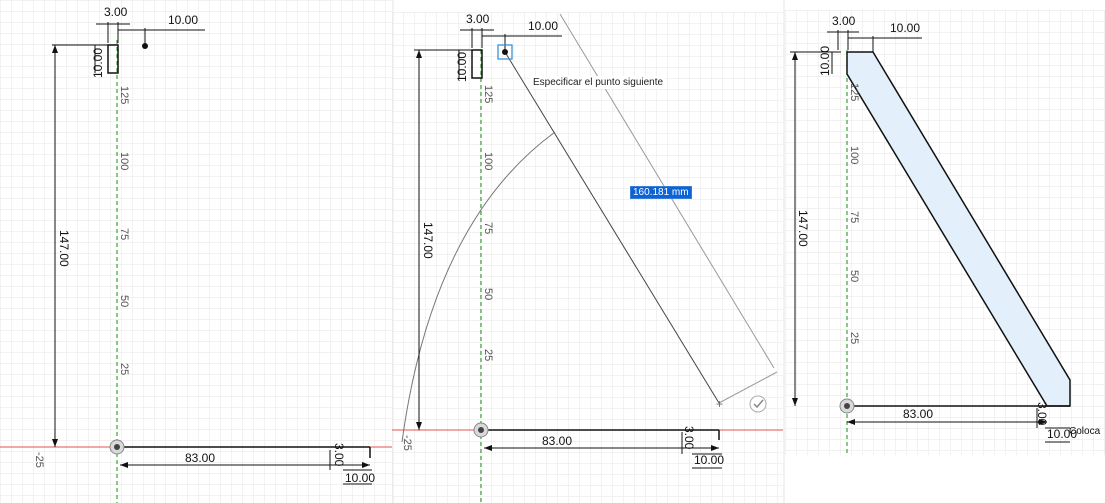 This screenshot has height=503, width=1105. Describe the element at coordinates (1085, 431) in the screenshot. I see `cut-off-text: Coloca` at that location.